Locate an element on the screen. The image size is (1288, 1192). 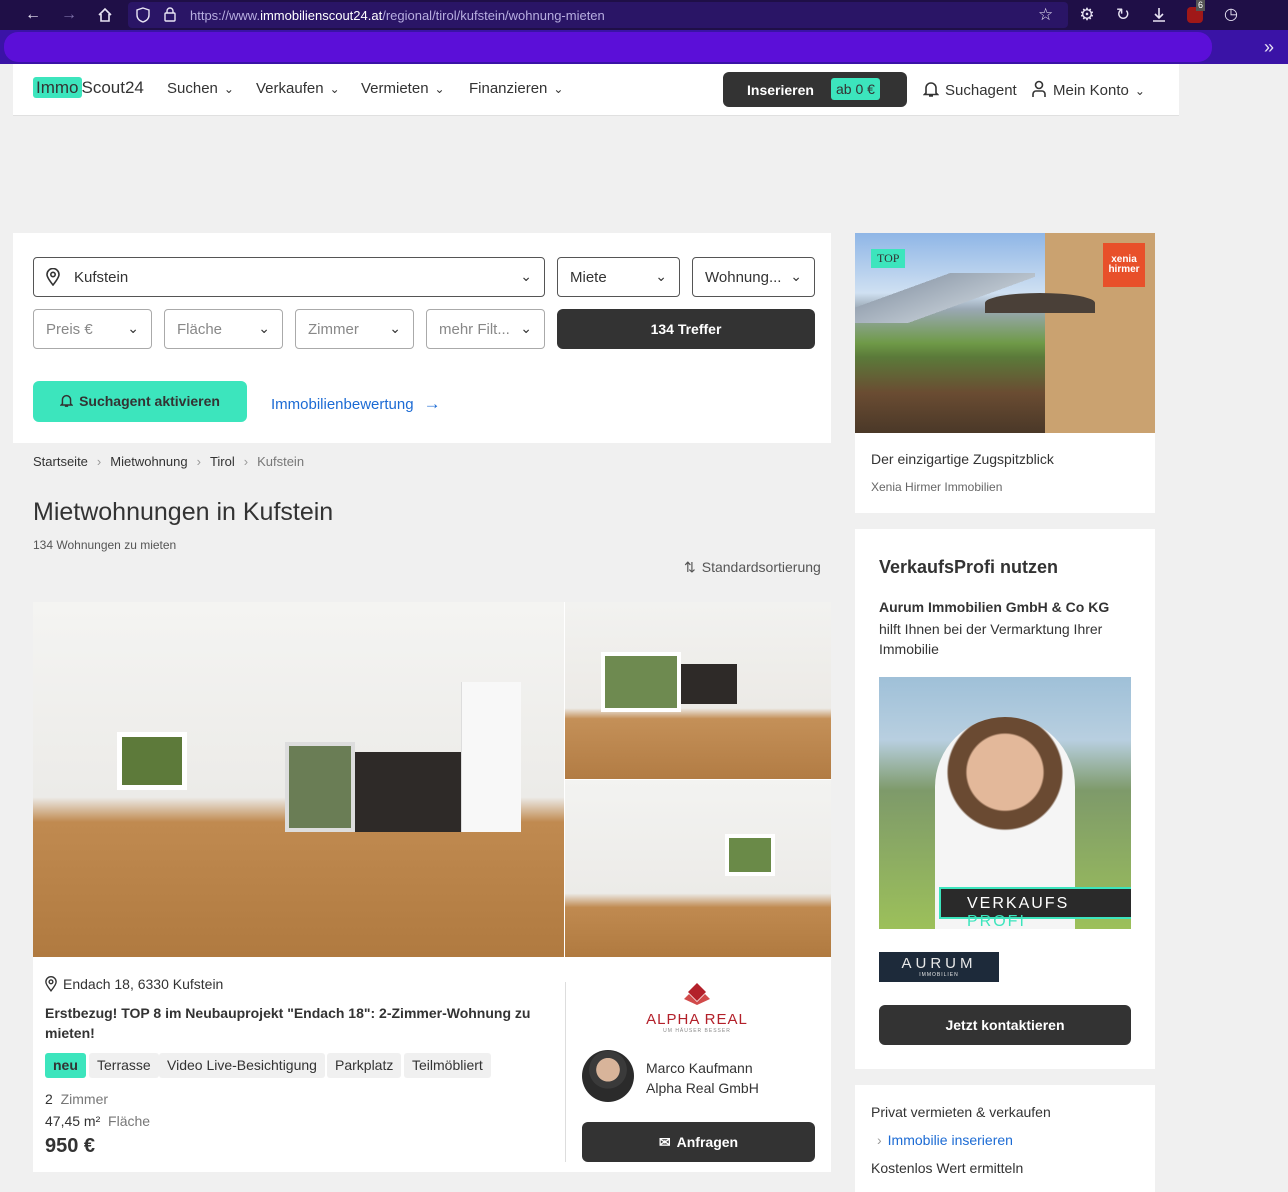
forward-icon: → is located at coordinates (69, 15).